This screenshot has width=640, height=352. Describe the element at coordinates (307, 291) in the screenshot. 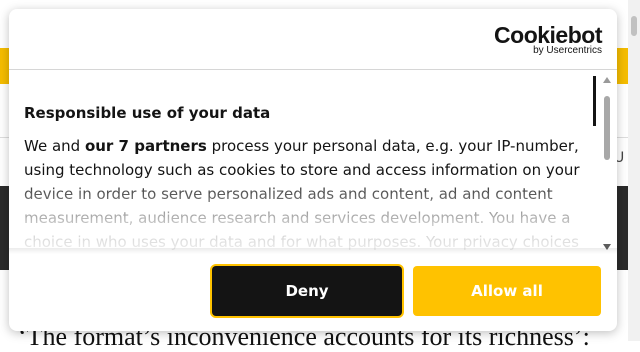

I see `deny-button: Deny` at that location.